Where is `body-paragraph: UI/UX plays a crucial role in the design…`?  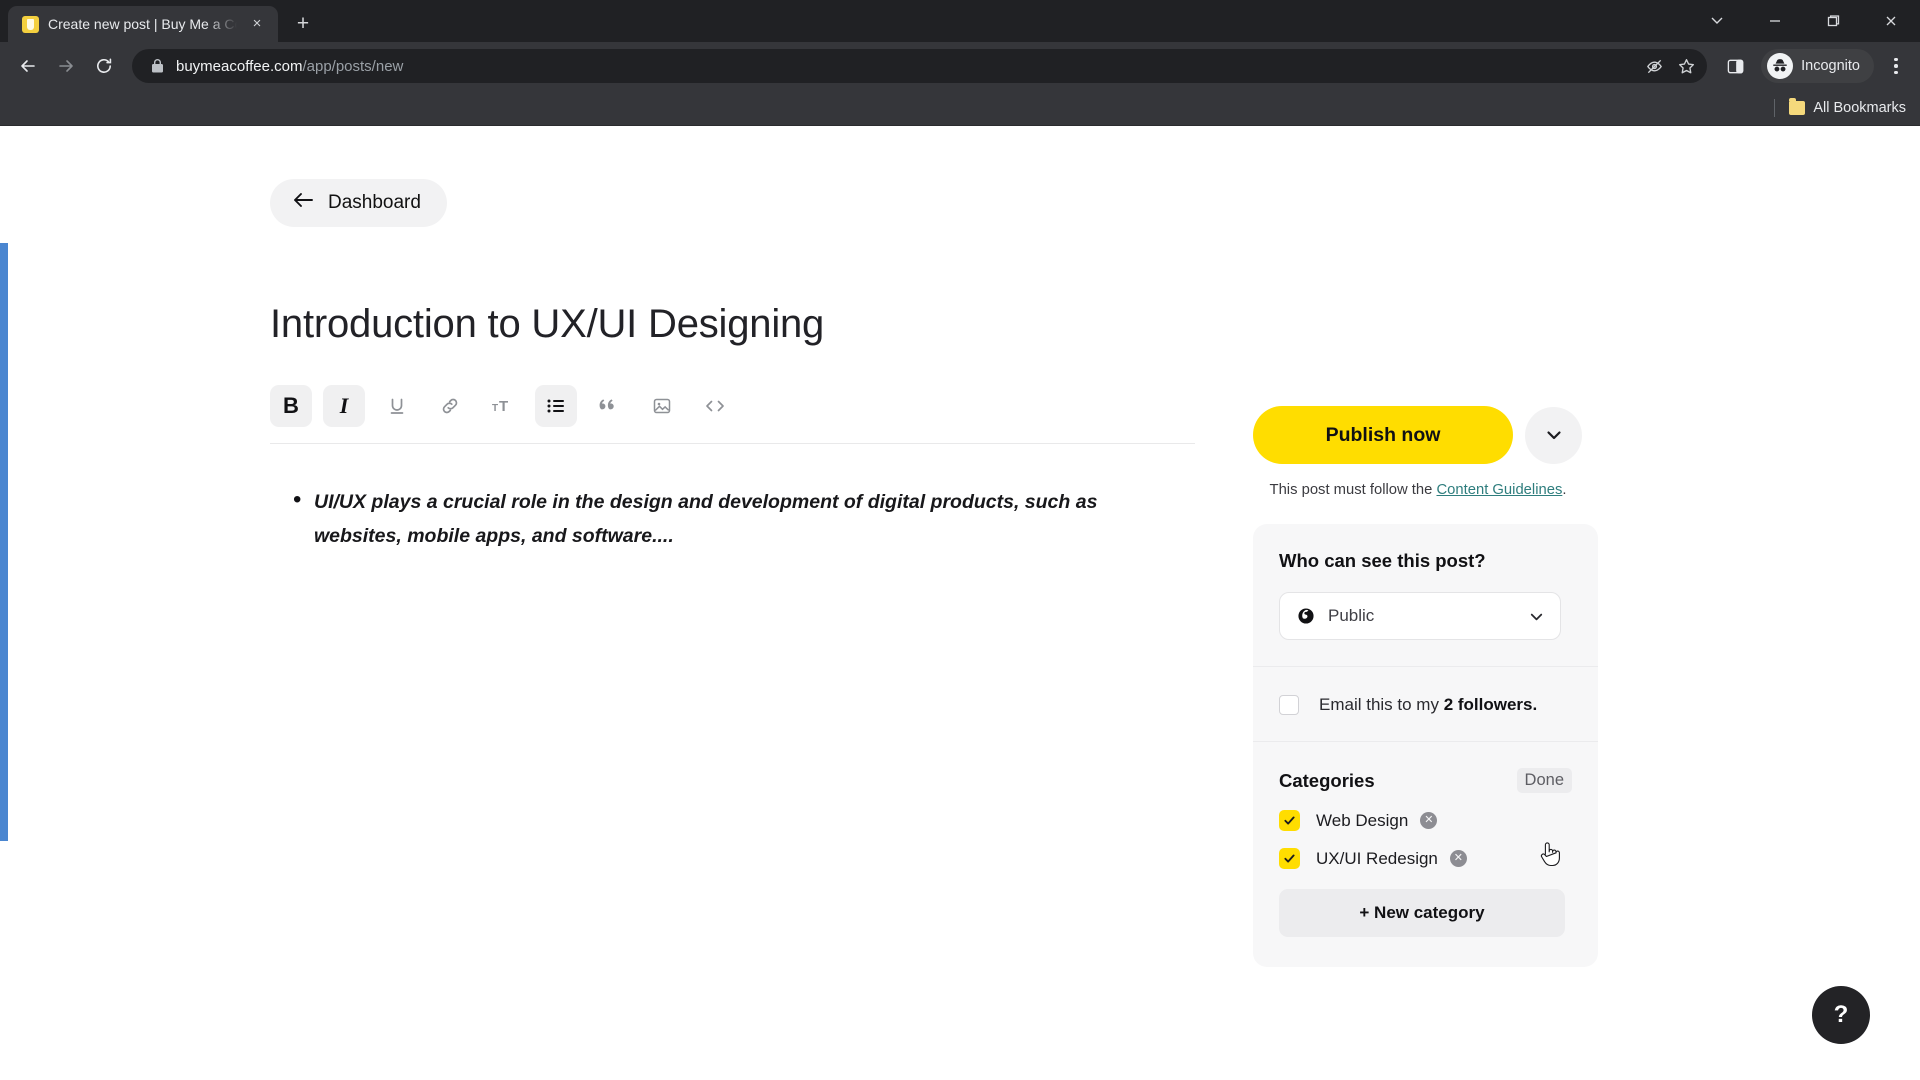
body-paragraph: UI/UX plays a crucial role in the design… is located at coordinates (706, 519).